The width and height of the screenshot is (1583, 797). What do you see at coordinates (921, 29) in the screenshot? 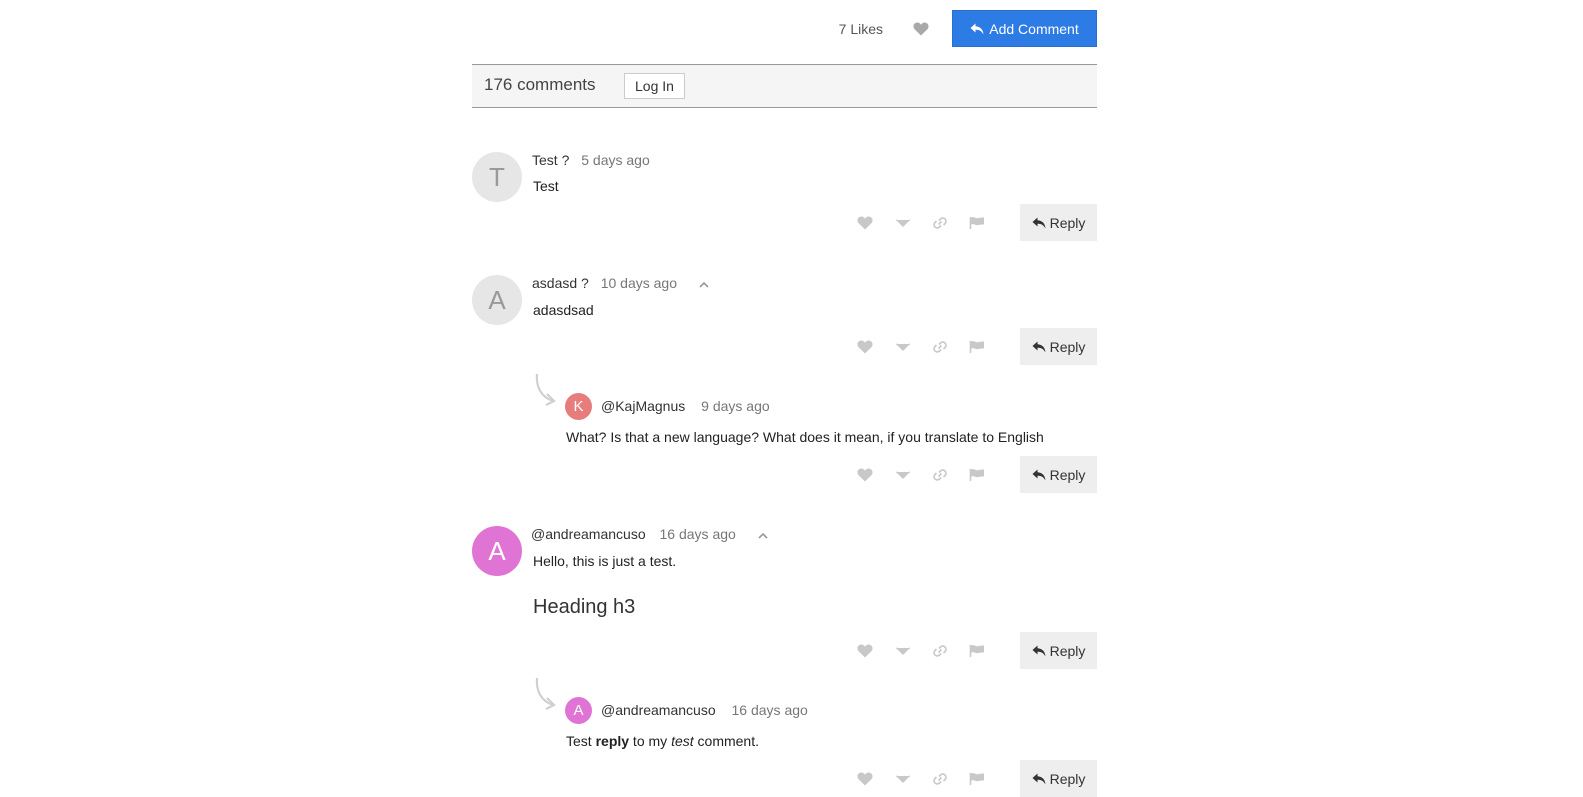
I see `like-page-heart-icon` at bounding box center [921, 29].